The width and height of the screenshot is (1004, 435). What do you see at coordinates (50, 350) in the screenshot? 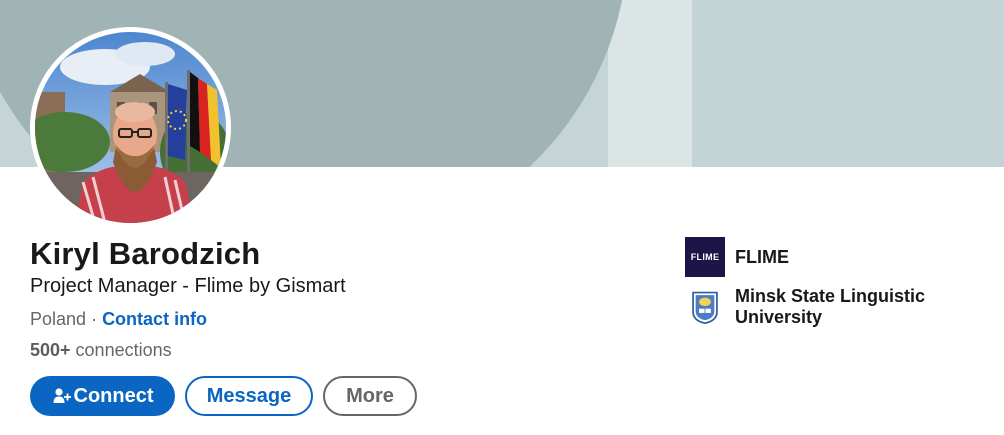
I see `connections-count: 500+` at bounding box center [50, 350].